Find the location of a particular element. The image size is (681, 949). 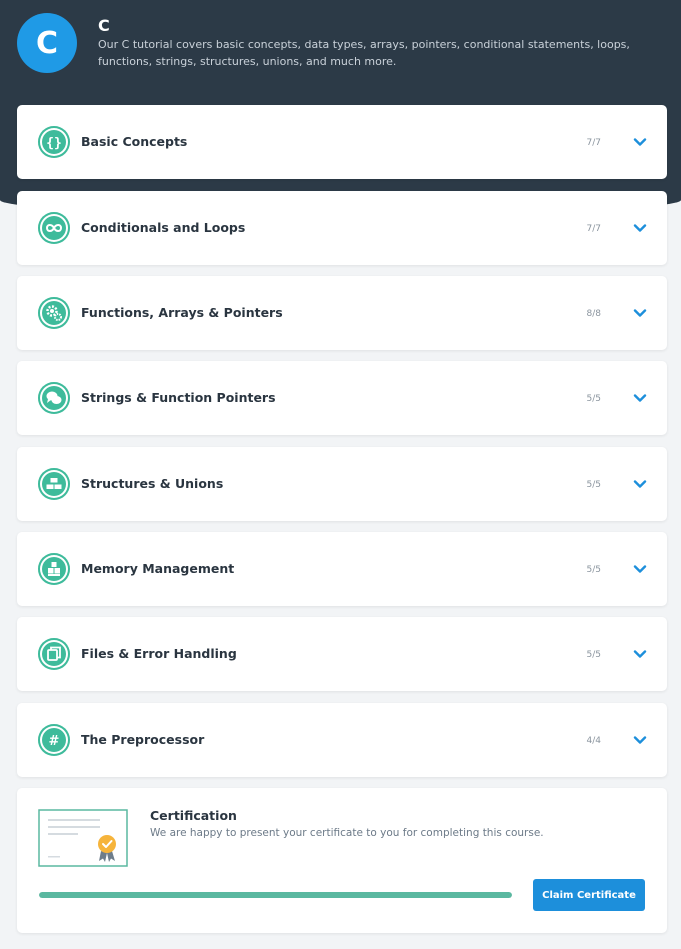

completion-progress-bar is located at coordinates (275, 895).